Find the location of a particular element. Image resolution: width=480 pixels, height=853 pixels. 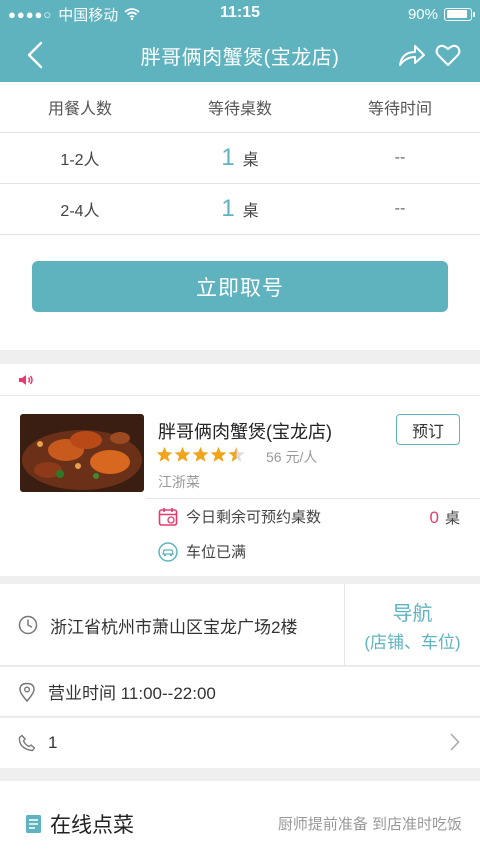

app-header: ●●●●○ 中国移动 90% 11:15 胖哥俩肉蟹煲(宝龙店) is located at coordinates (240, 41).